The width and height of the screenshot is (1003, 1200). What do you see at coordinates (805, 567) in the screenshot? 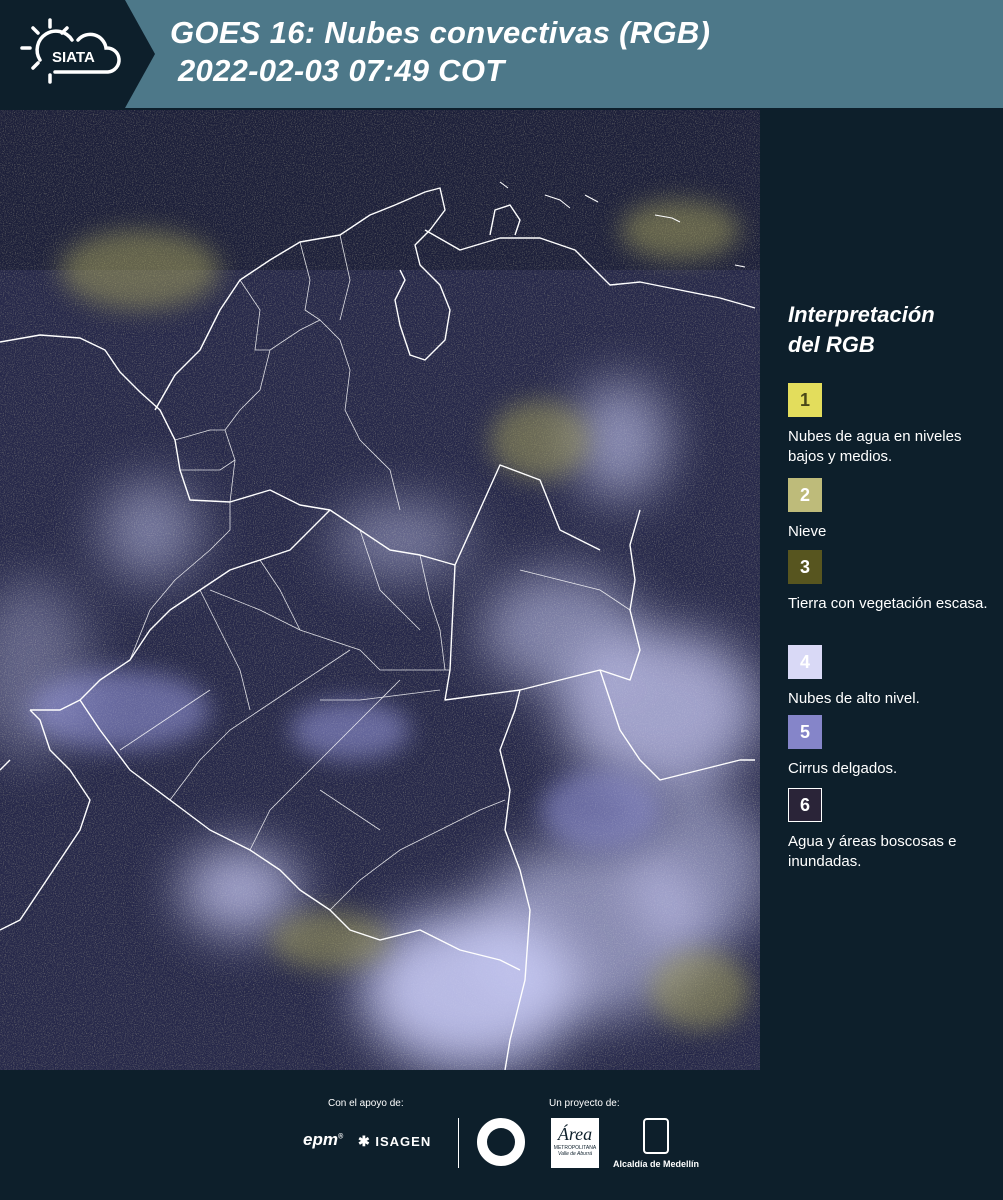
I see `legend-swatch: 3` at bounding box center [805, 567].